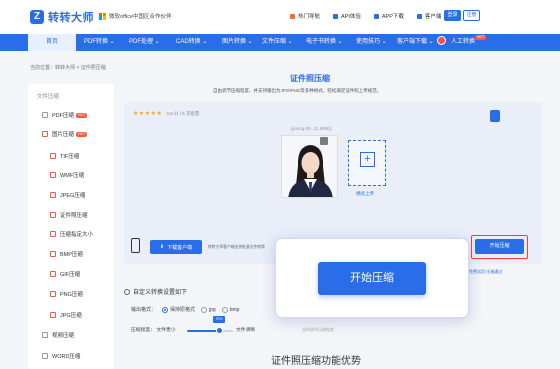  I want to click on download-icon, so click(419, 16).